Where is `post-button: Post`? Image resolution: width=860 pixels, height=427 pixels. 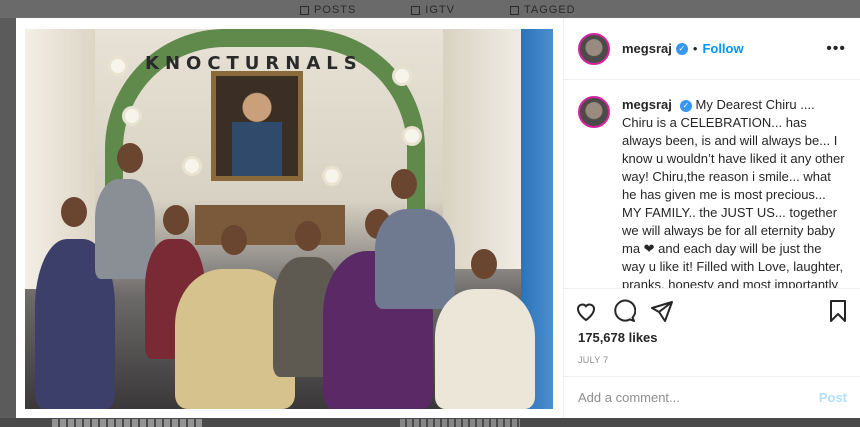
post-button: Post is located at coordinates (833, 397).